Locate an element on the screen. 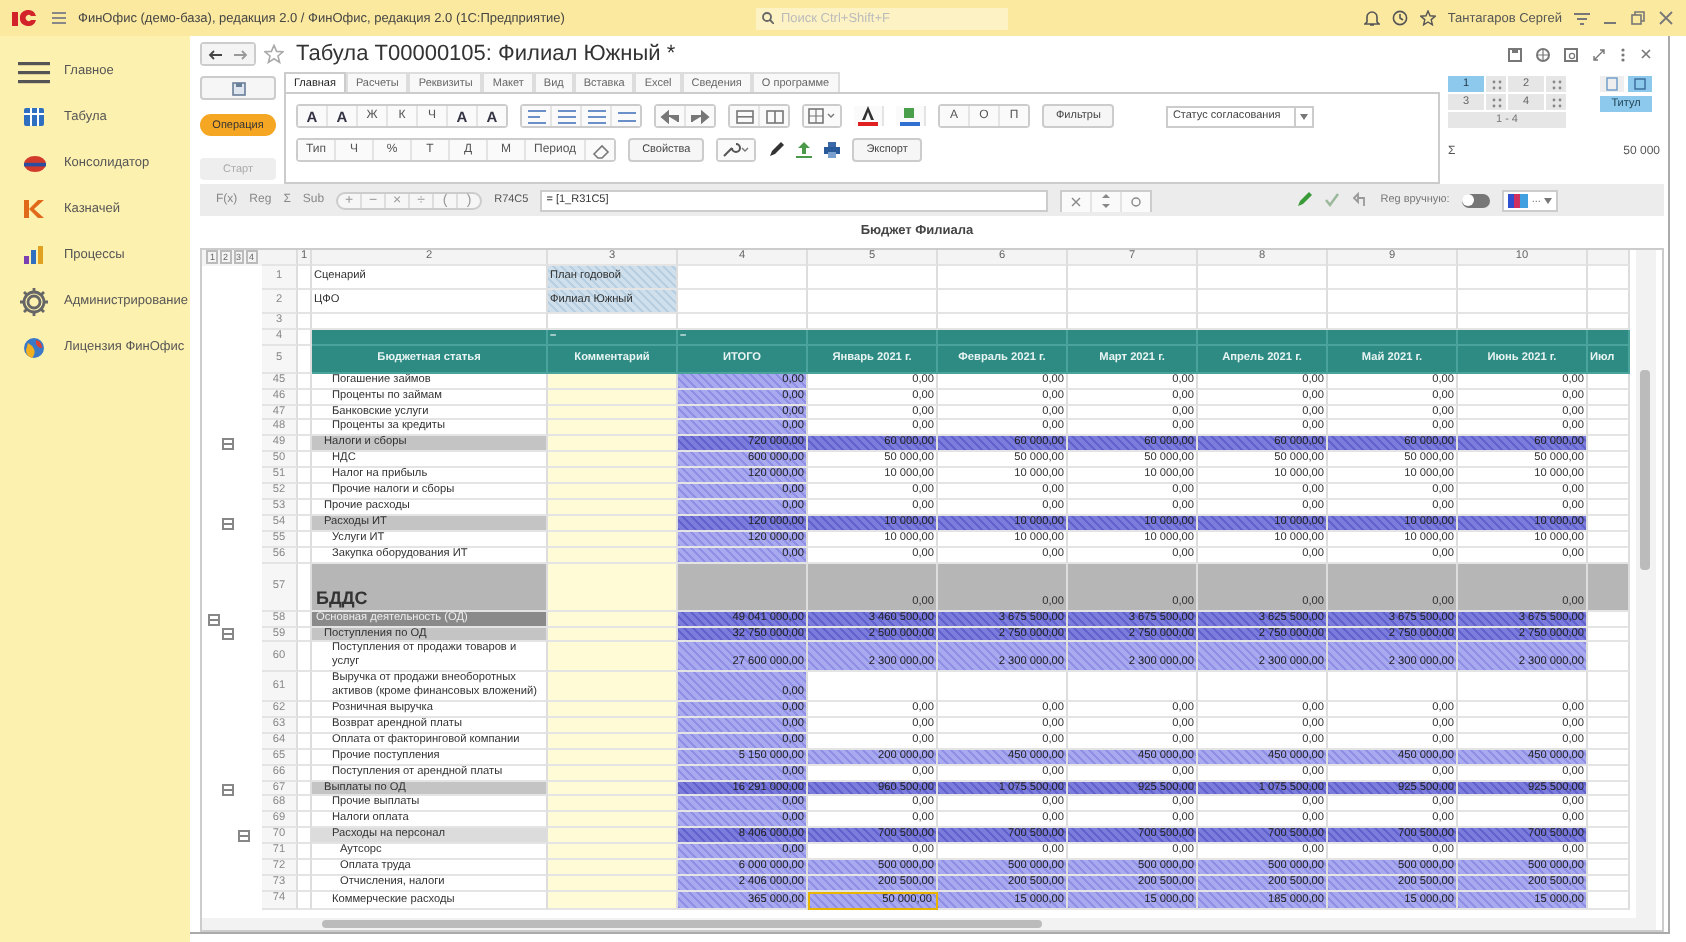 The width and height of the screenshot is (1686, 942). undo-button is located at coordinates (671, 116).